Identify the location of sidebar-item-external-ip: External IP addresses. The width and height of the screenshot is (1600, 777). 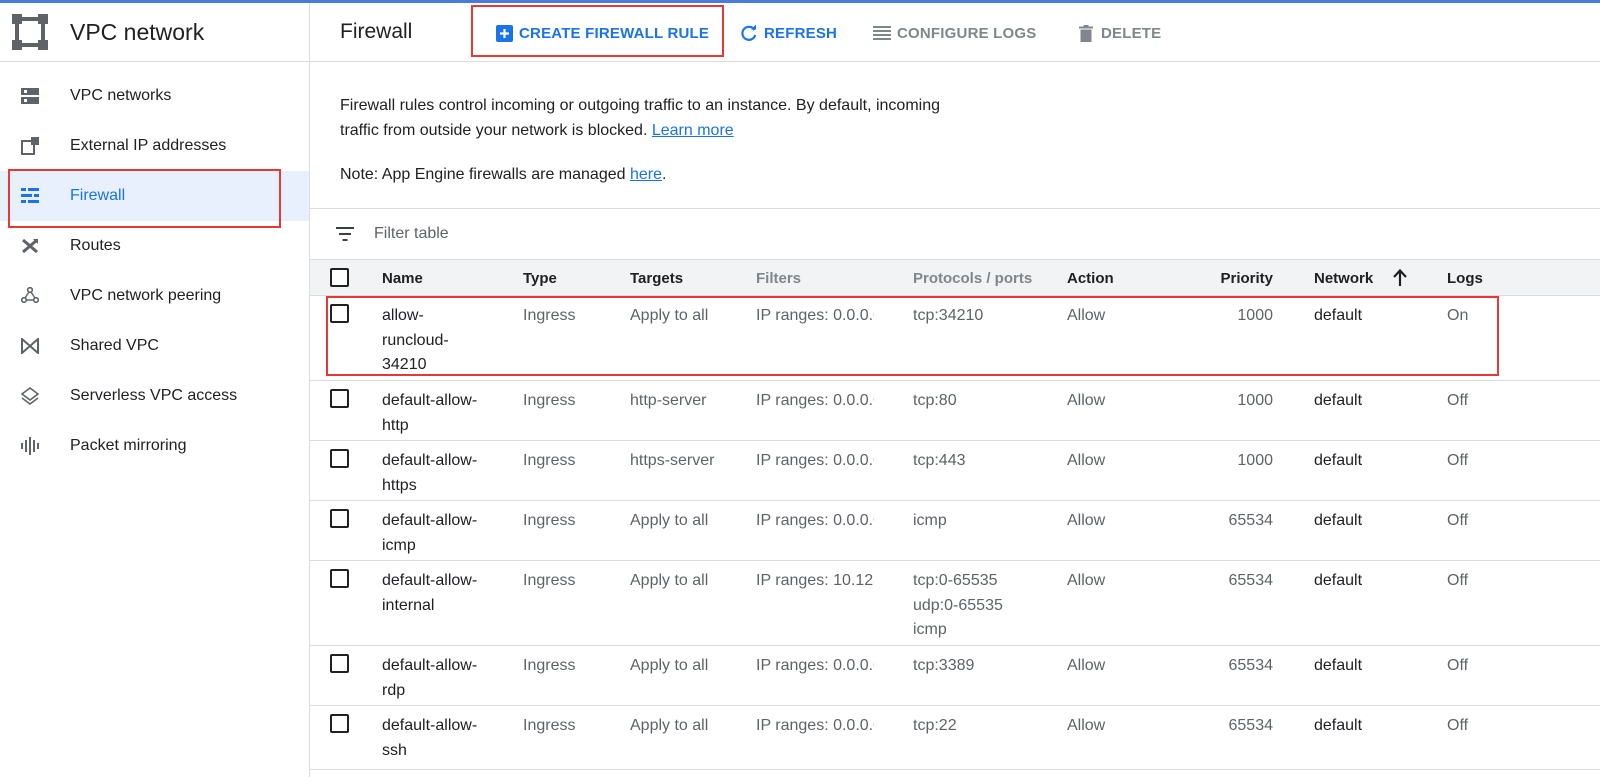
(154, 146).